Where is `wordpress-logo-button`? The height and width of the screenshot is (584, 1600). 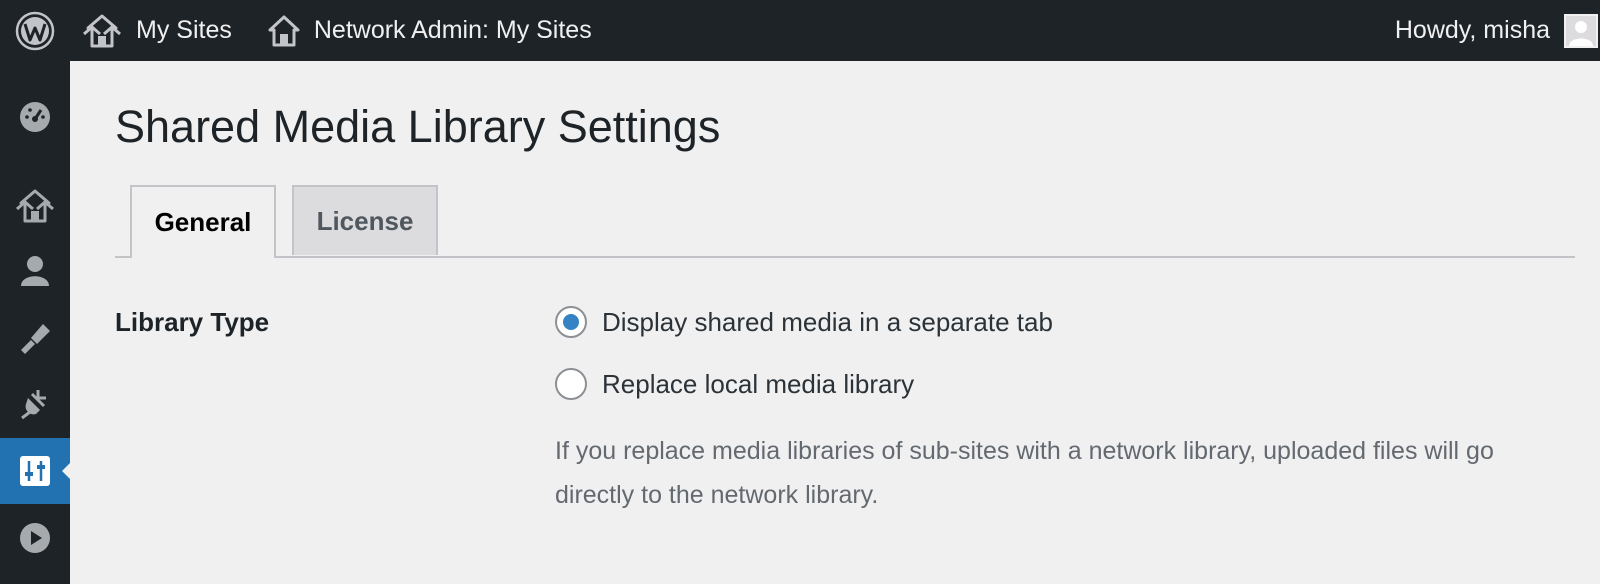
wordpress-logo-button is located at coordinates (35, 30).